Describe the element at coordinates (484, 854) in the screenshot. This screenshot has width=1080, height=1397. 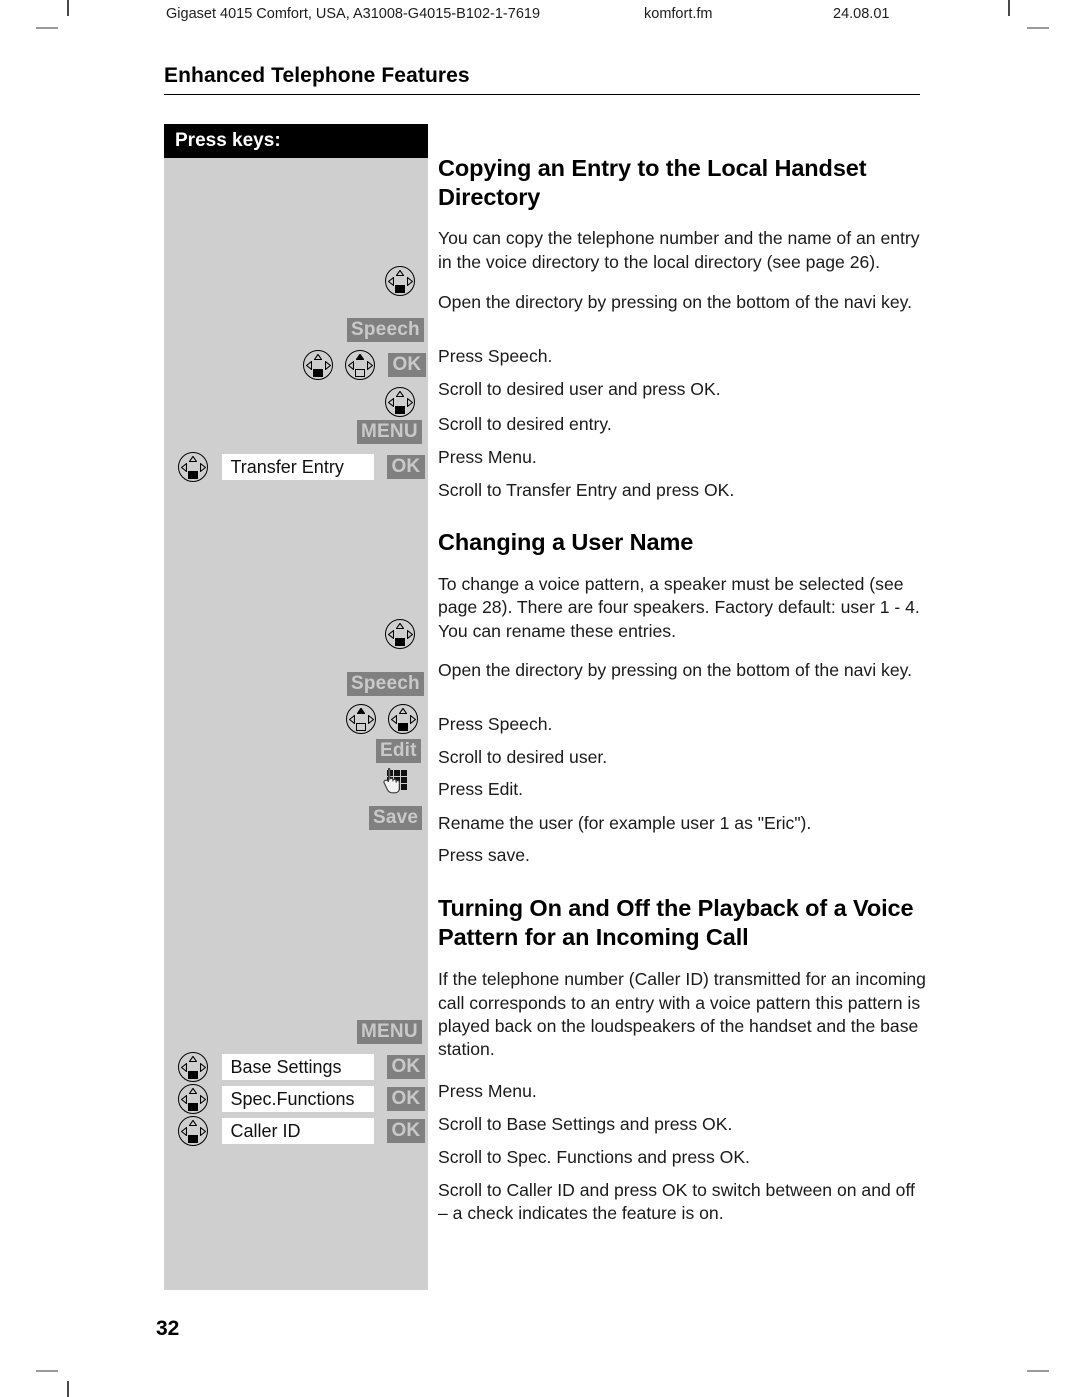
I see `step-text: Press save.` at that location.